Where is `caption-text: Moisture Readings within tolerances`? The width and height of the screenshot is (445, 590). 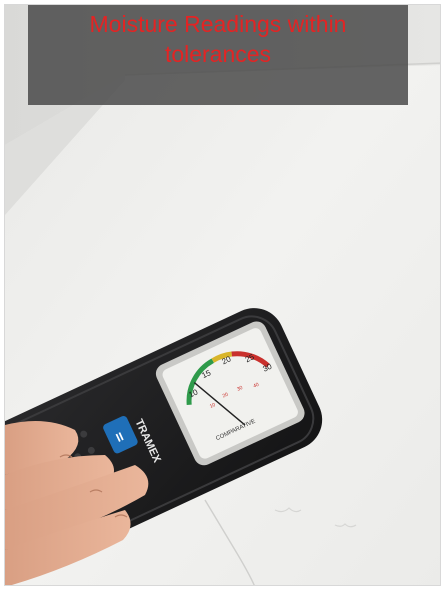
caption-text: Moisture Readings within tolerances is located at coordinates (218, 39).